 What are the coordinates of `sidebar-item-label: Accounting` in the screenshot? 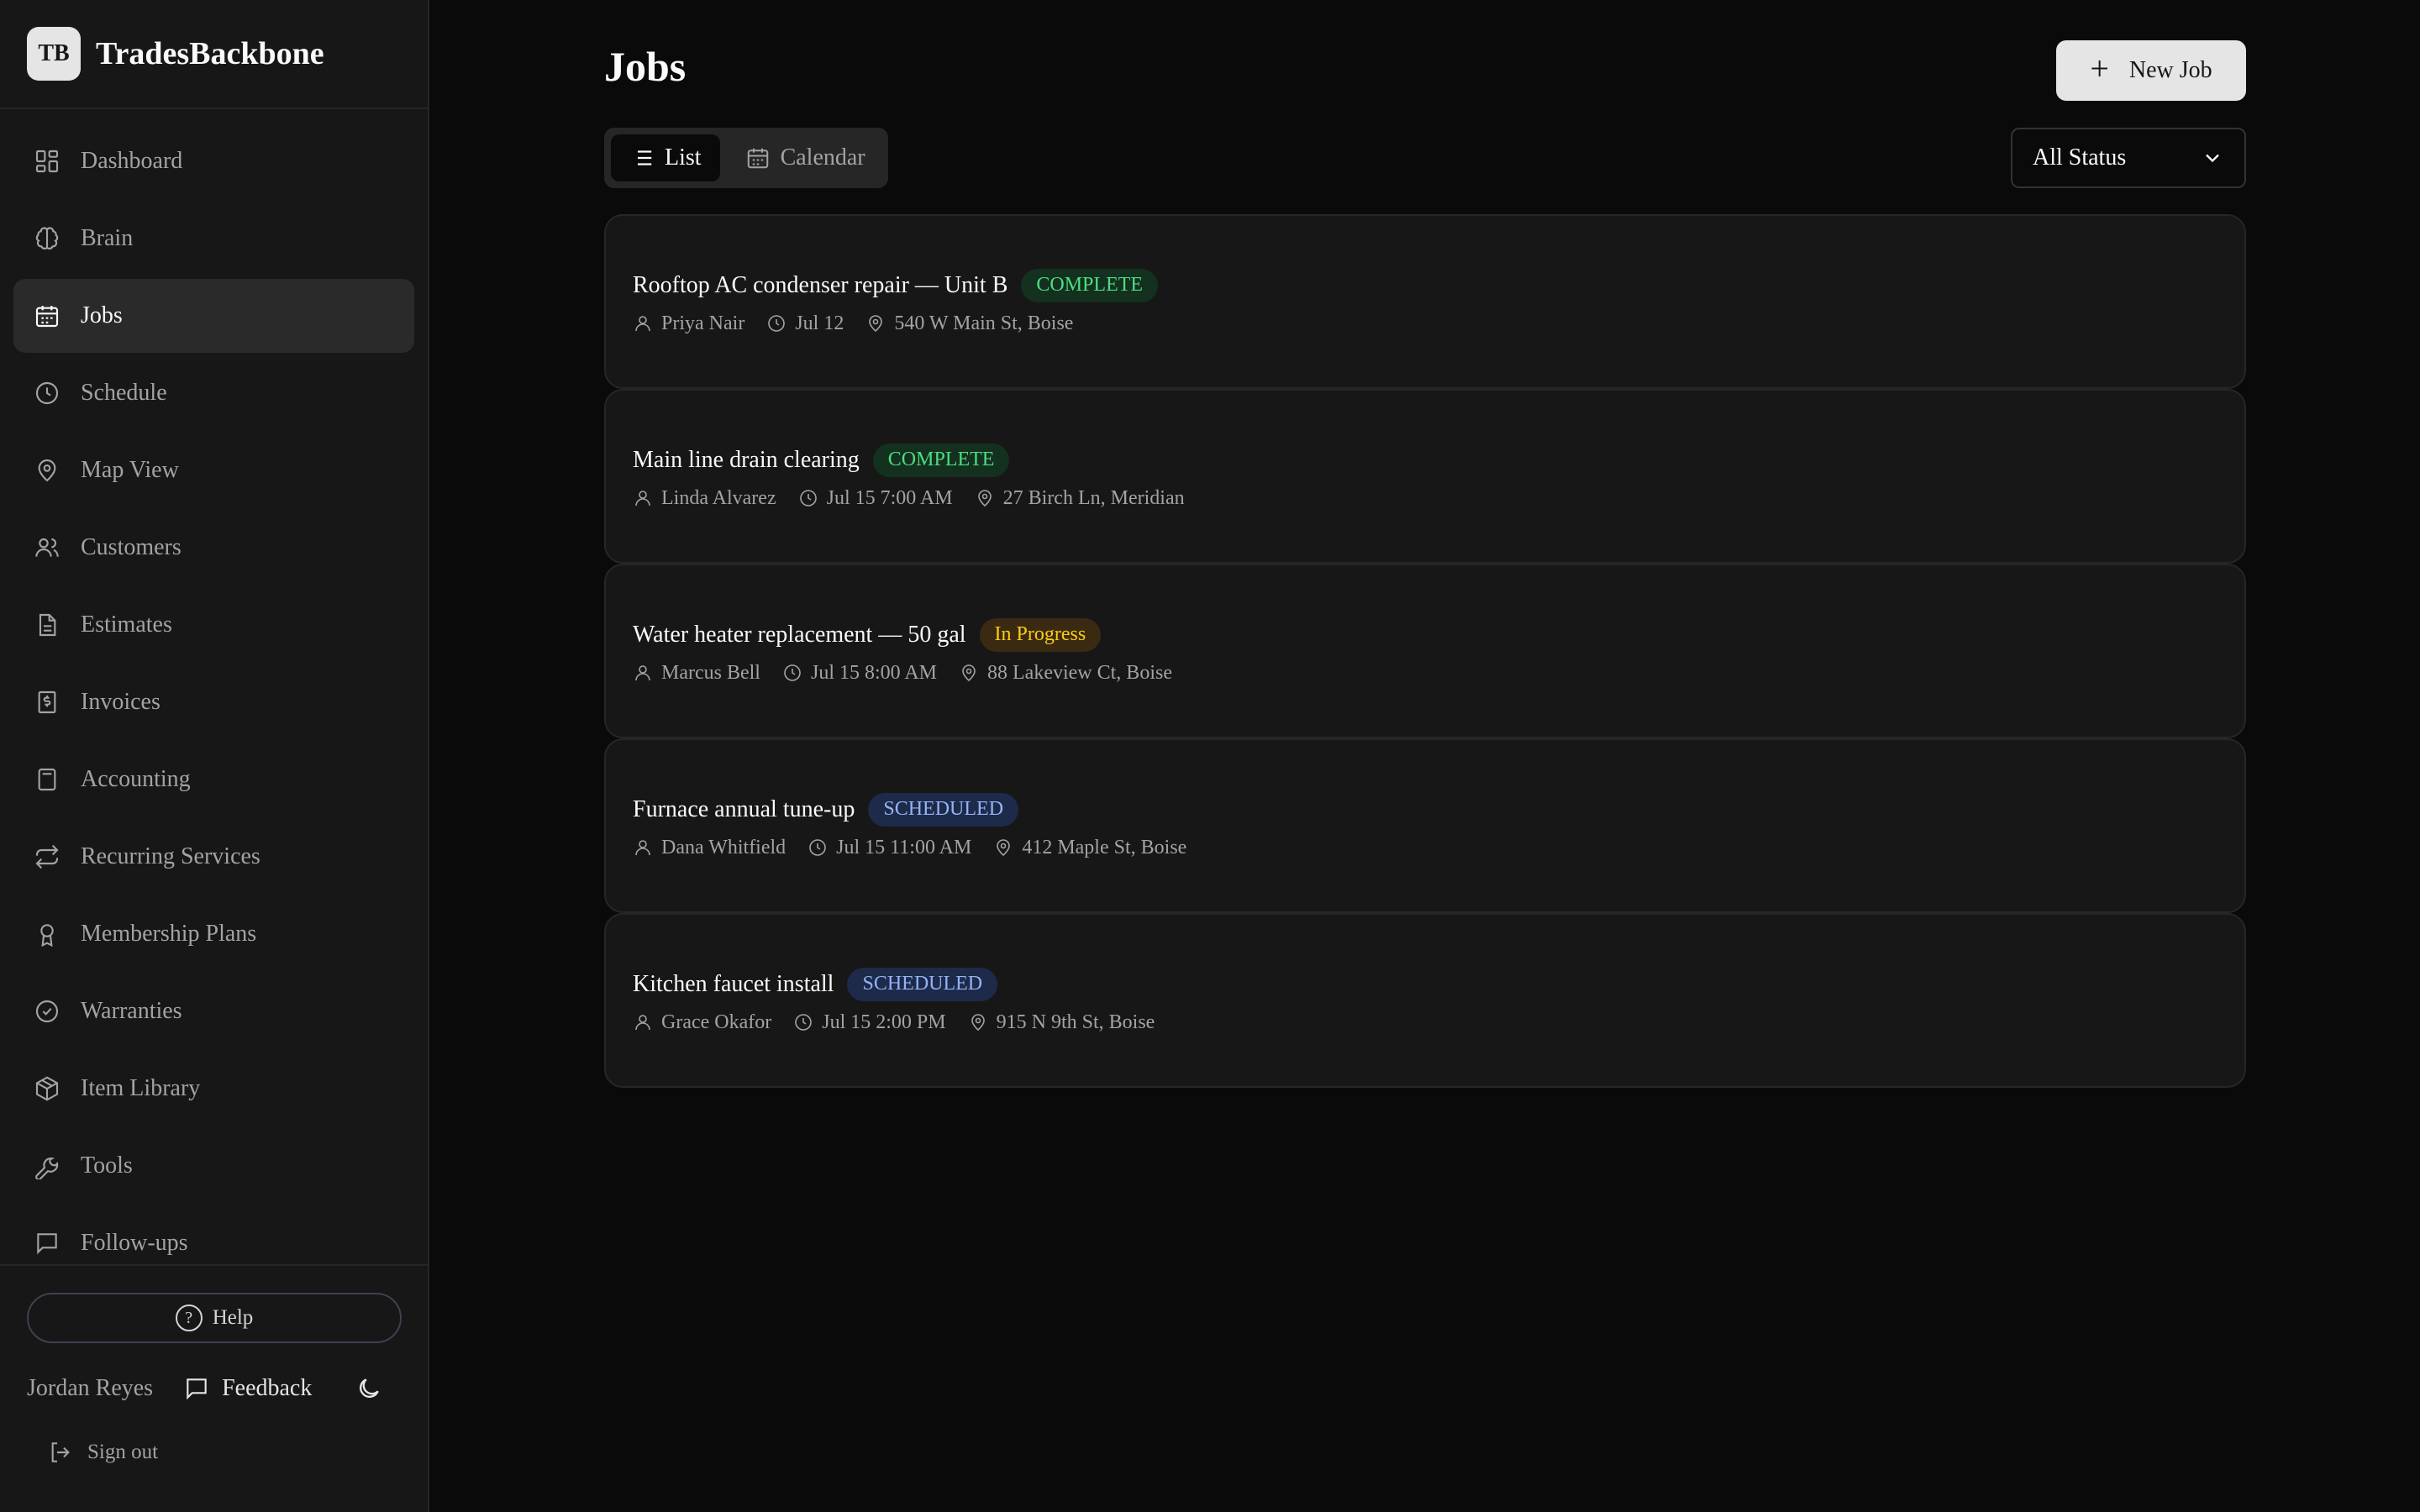 It's located at (136, 779).